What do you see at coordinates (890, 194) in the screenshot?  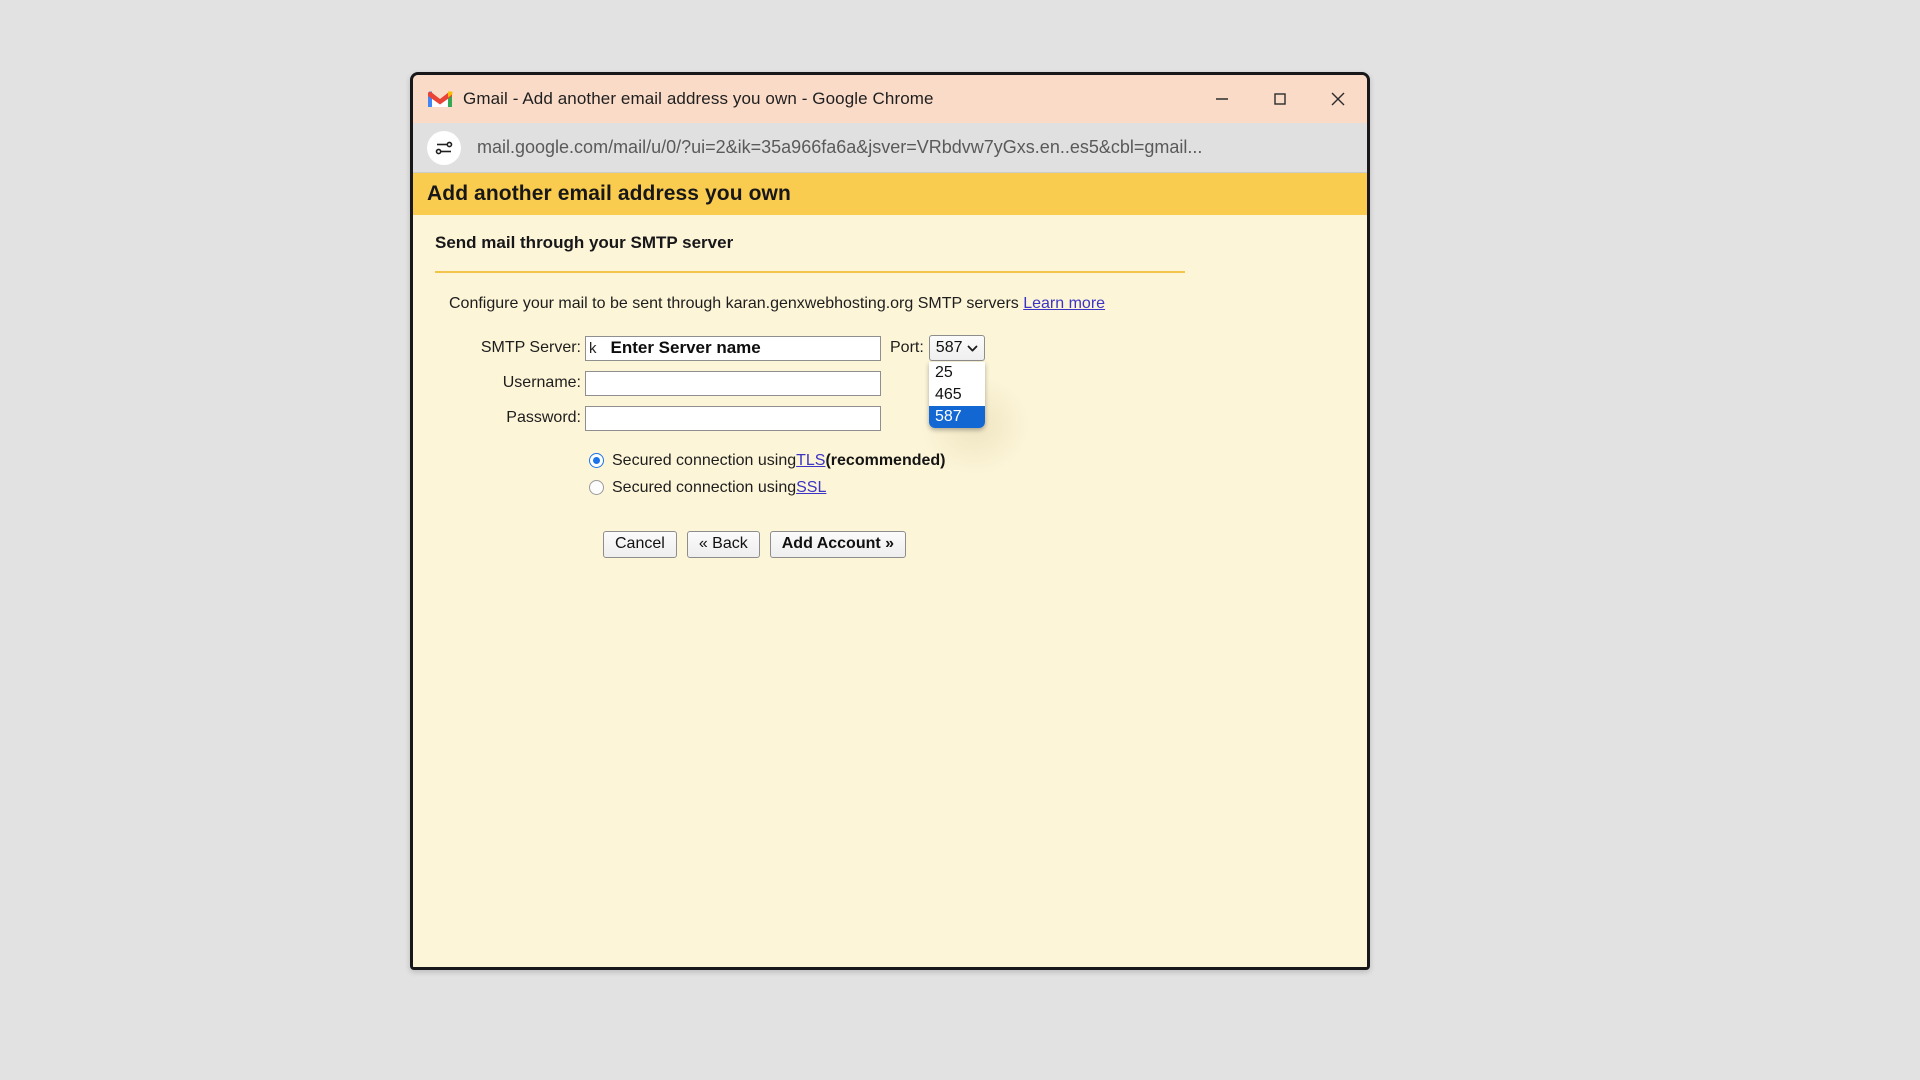 I see `page-header-bar: Add another email address you own` at bounding box center [890, 194].